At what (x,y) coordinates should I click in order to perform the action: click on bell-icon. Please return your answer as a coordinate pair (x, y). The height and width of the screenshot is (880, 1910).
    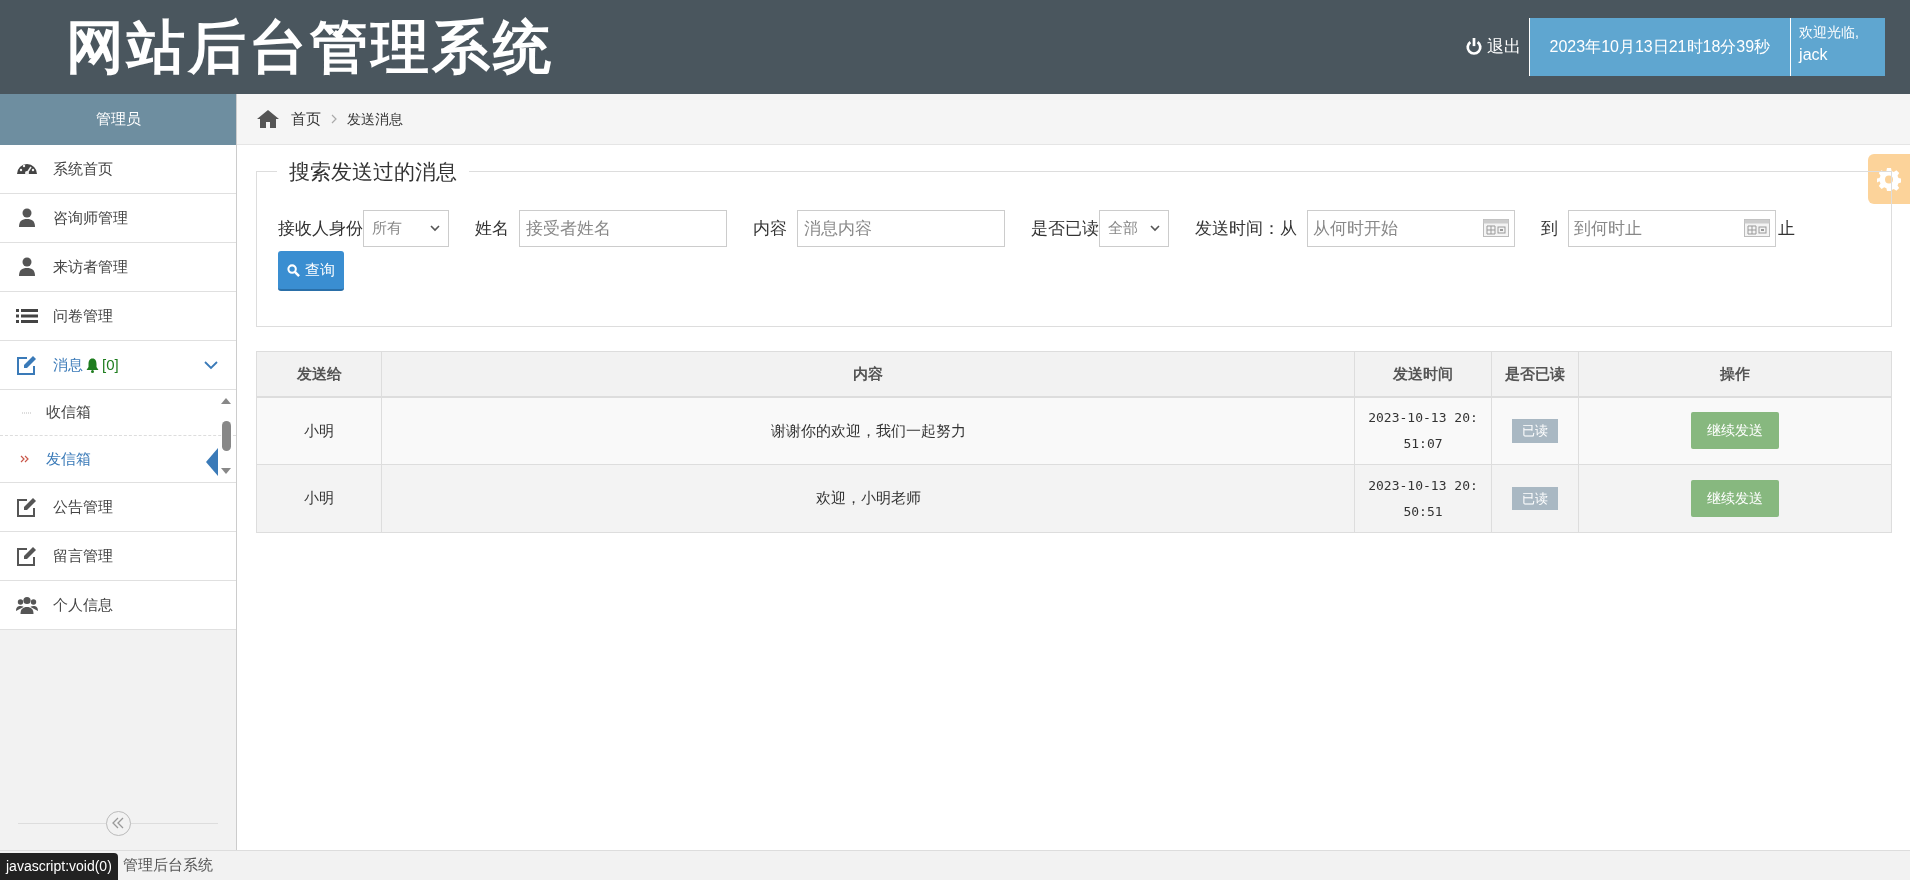
    Looking at the image, I should click on (92, 365).